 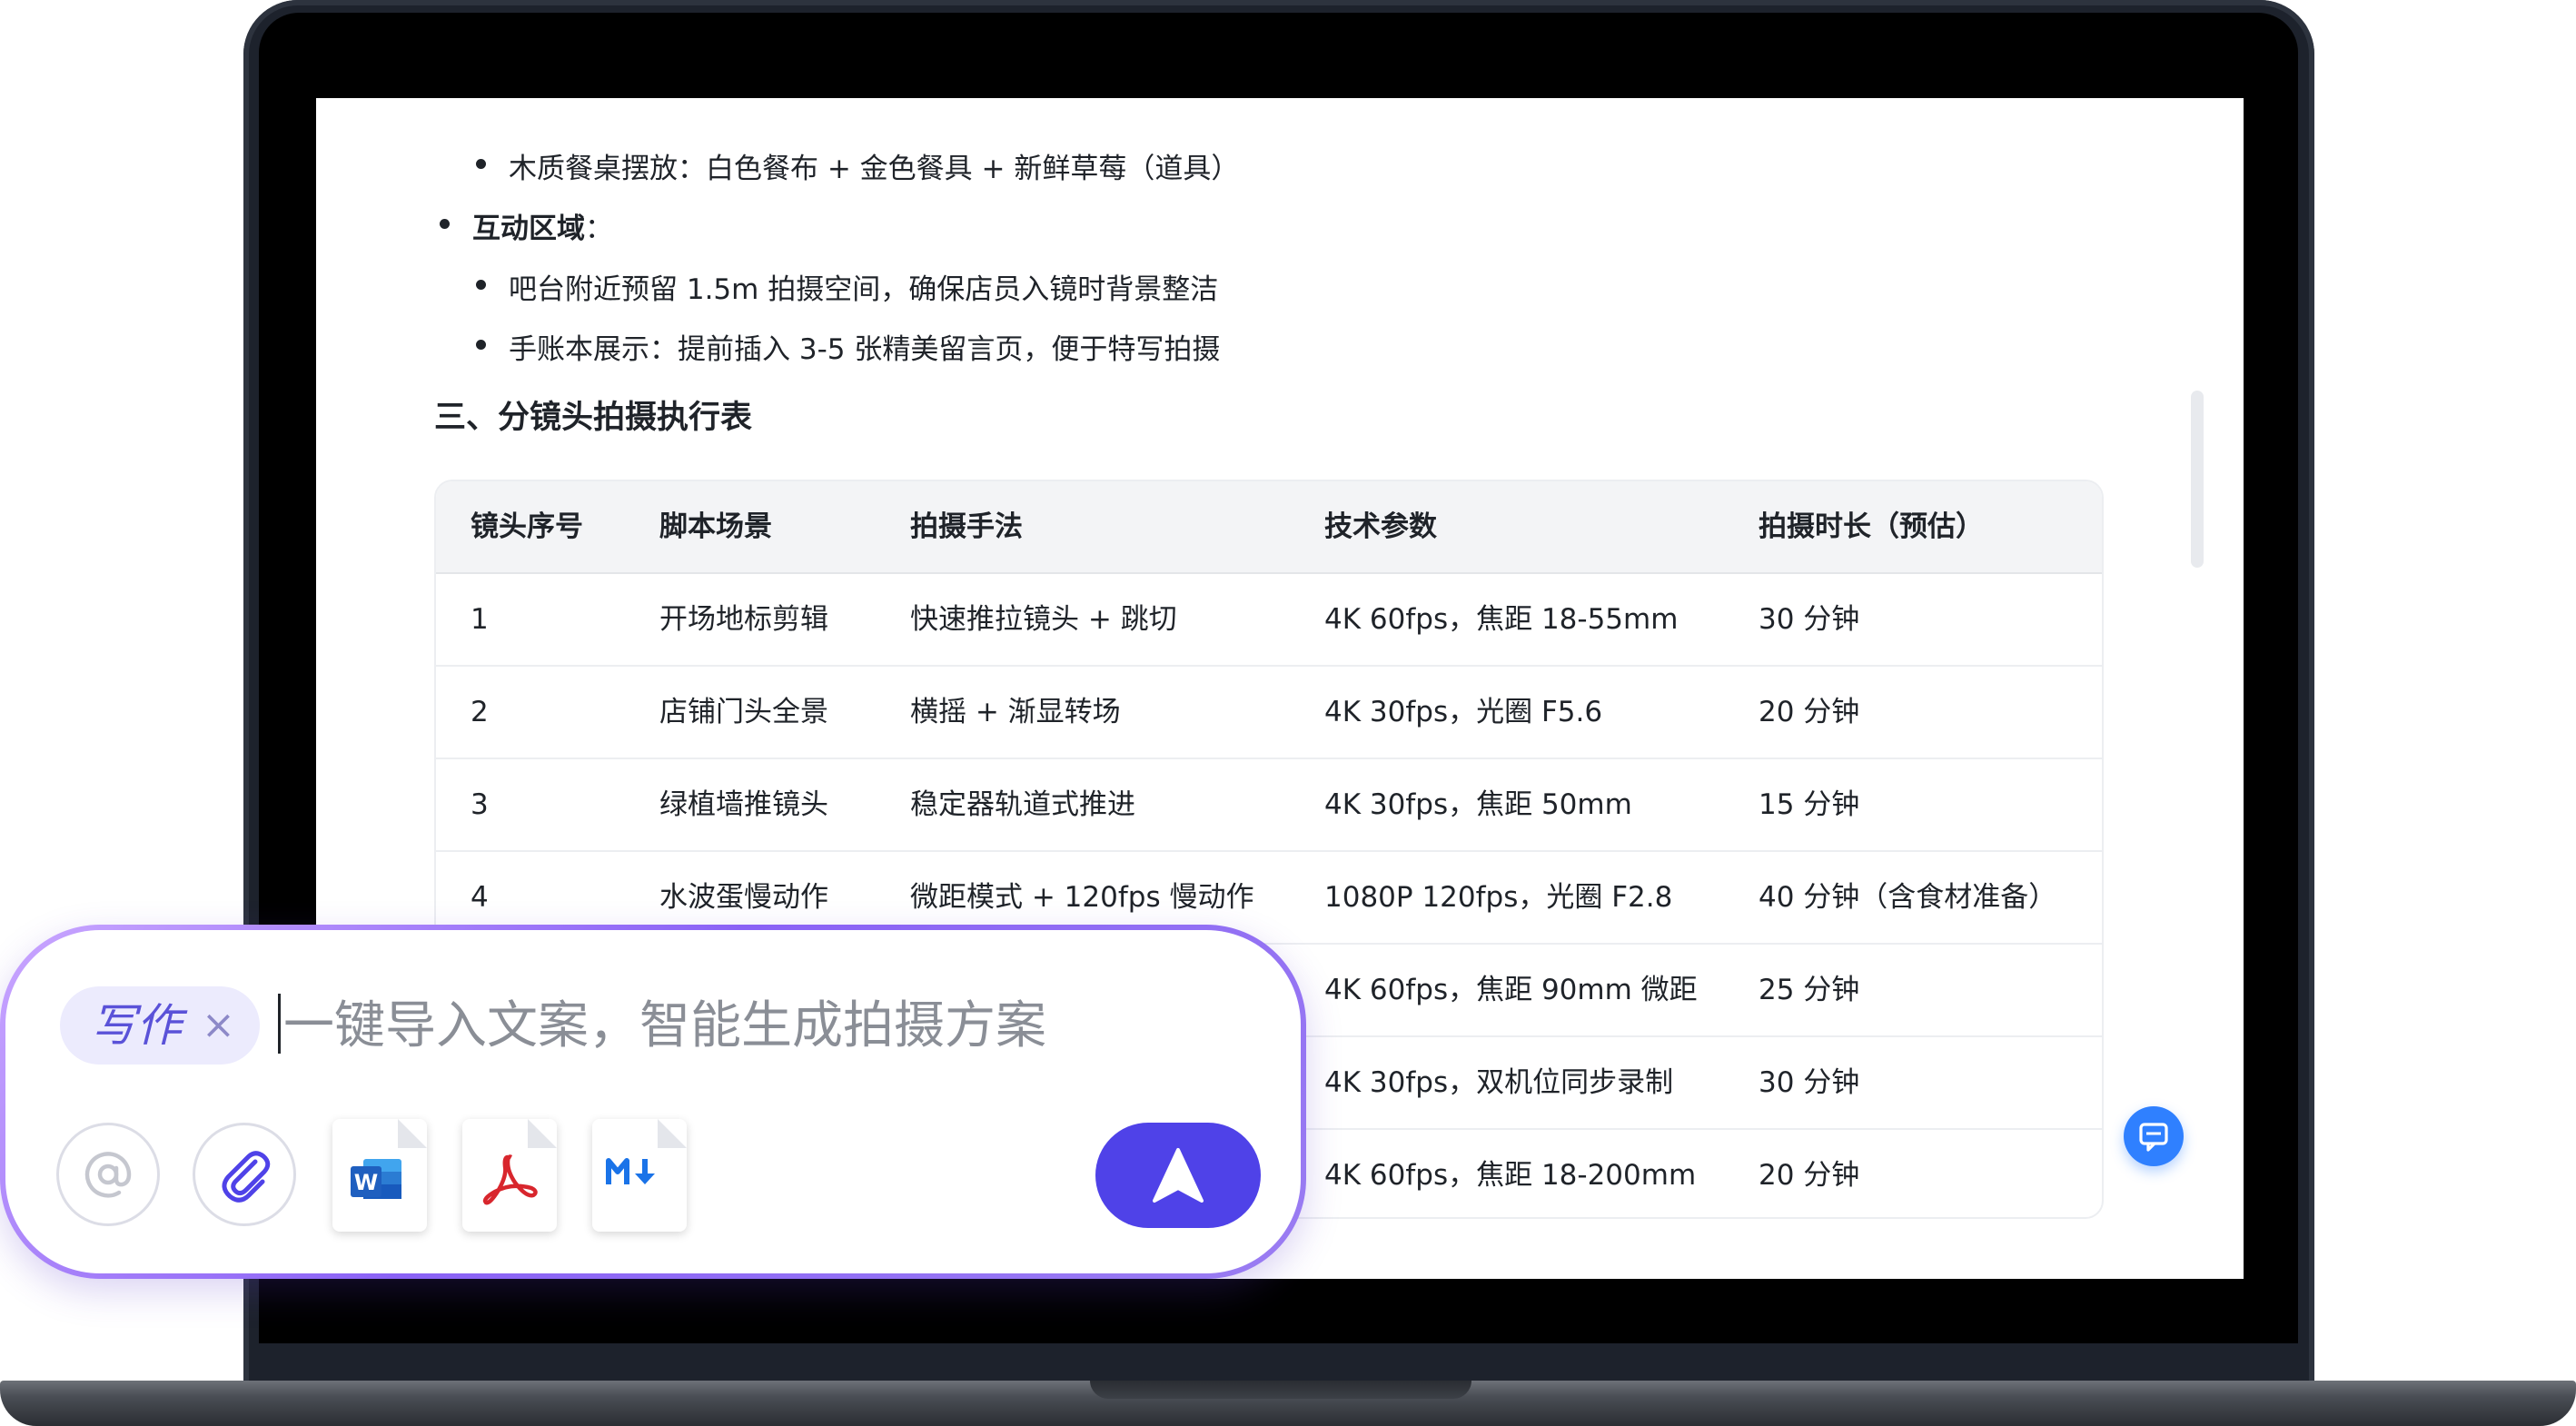 I want to click on prompt-composer: 写作 × 一键导入文案，智能生成拍摄方案 W, so click(x=653, y=1102).